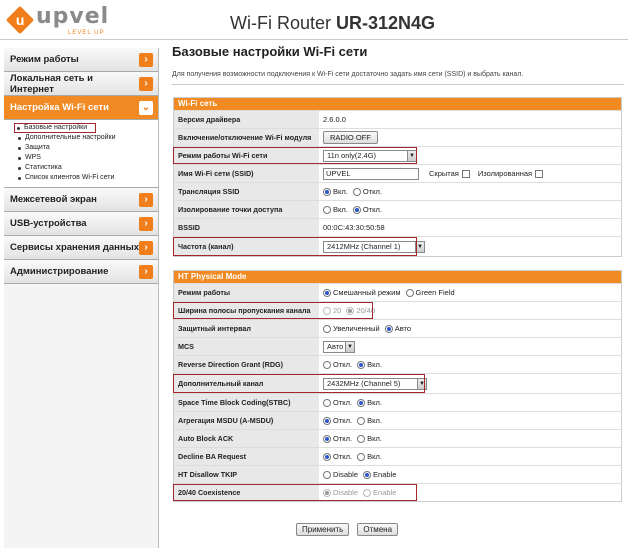 This screenshot has width=628, height=549. I want to click on driver-version-row: Версия драйвера 2.6.0.0, so click(397, 119).